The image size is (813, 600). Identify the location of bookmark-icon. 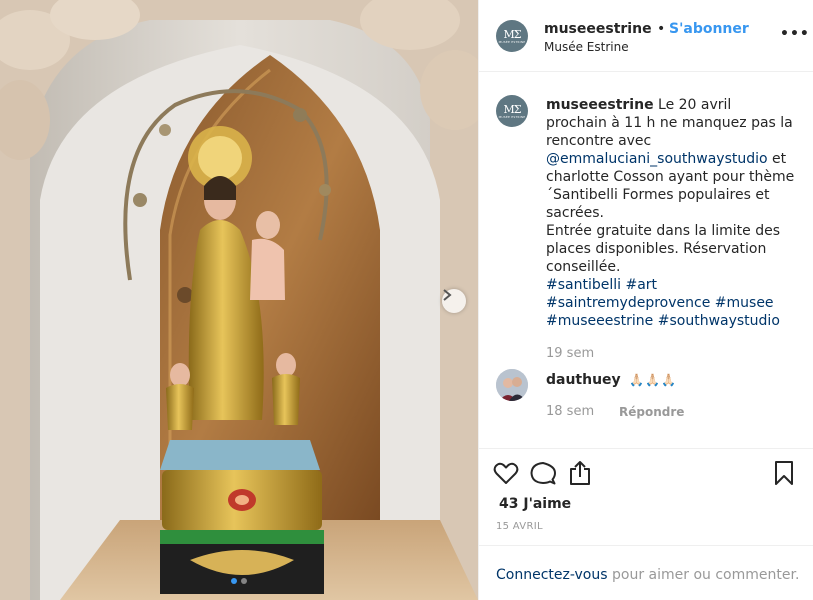
(784, 473).